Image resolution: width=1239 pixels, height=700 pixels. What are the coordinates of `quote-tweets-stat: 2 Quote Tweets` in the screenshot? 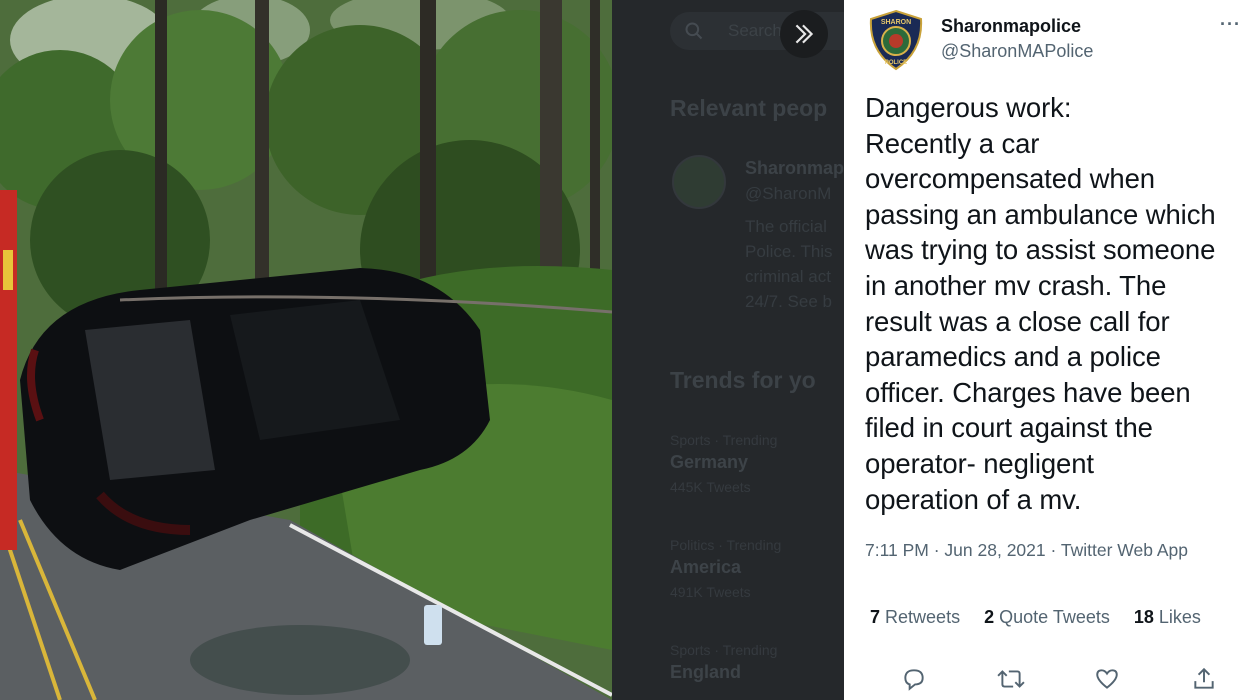 It's located at (1047, 617).